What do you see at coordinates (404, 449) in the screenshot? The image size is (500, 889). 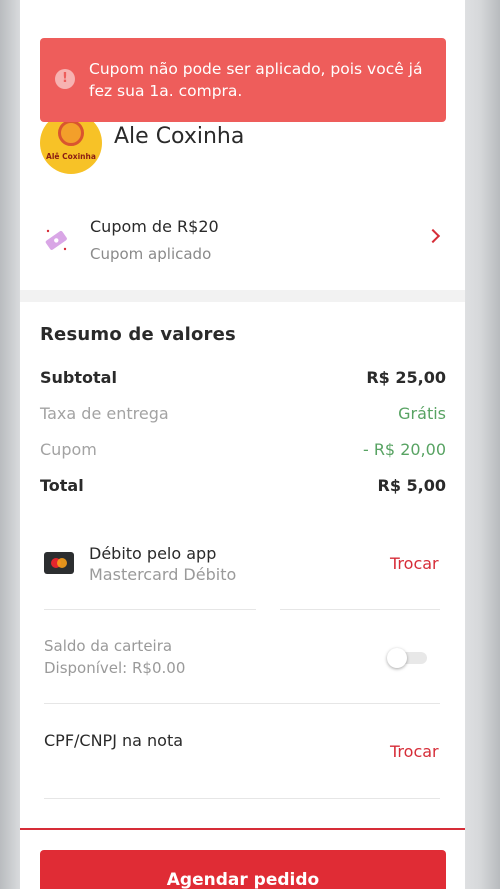 I see `summary-value: - R$ 20,00` at bounding box center [404, 449].